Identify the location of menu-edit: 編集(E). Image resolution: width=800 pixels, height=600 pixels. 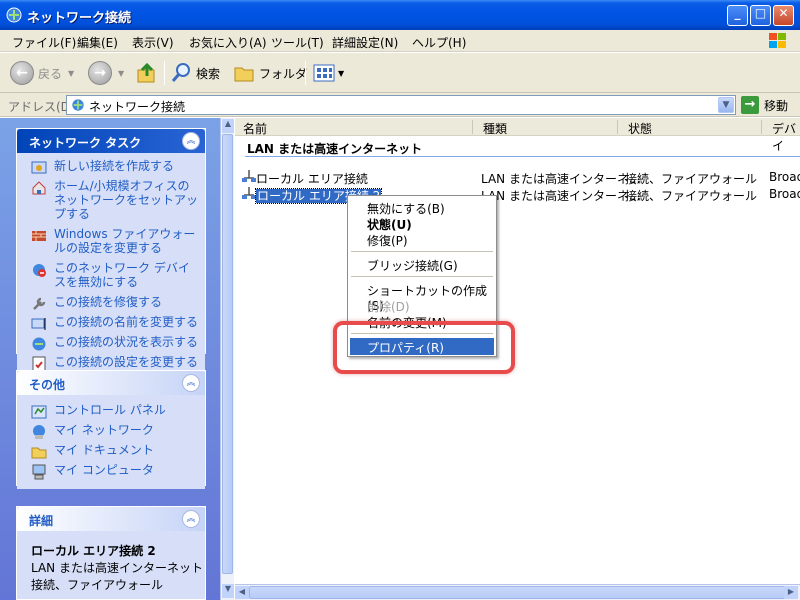
(97, 42).